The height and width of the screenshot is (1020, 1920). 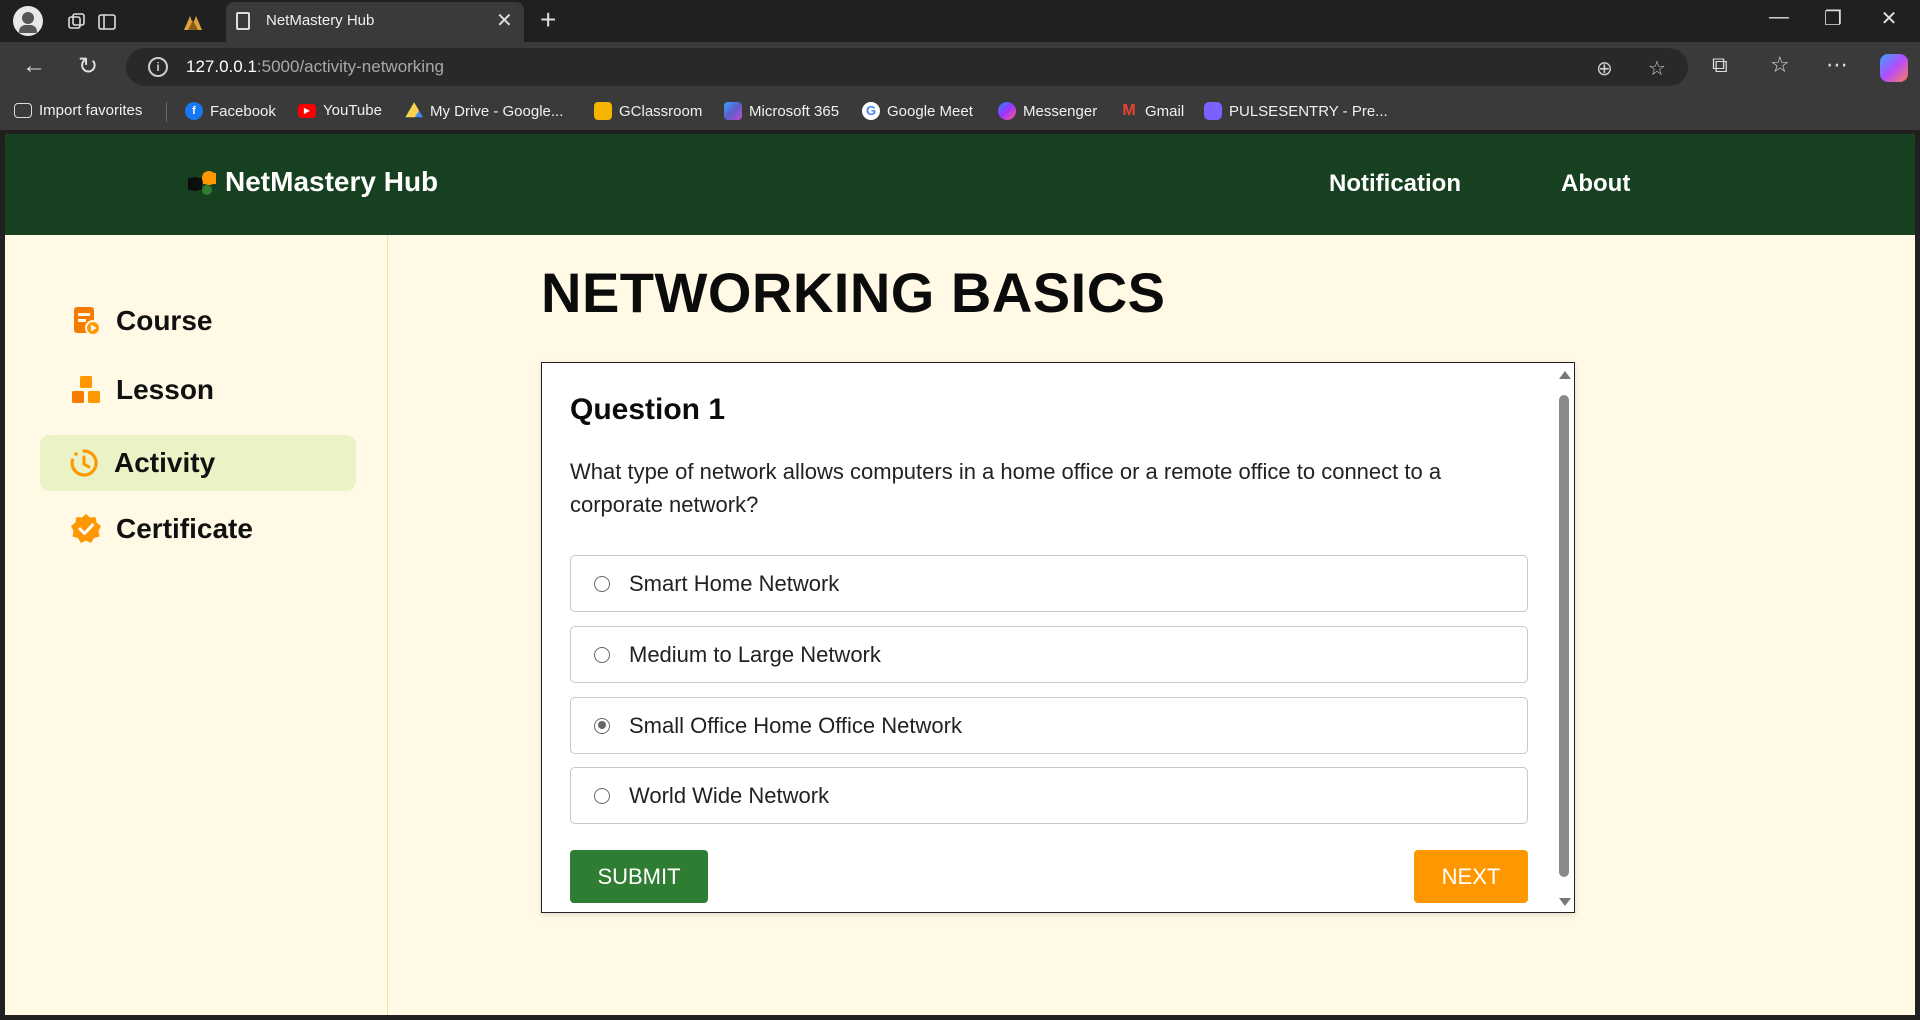 I want to click on page-icon, so click(x=243, y=21).